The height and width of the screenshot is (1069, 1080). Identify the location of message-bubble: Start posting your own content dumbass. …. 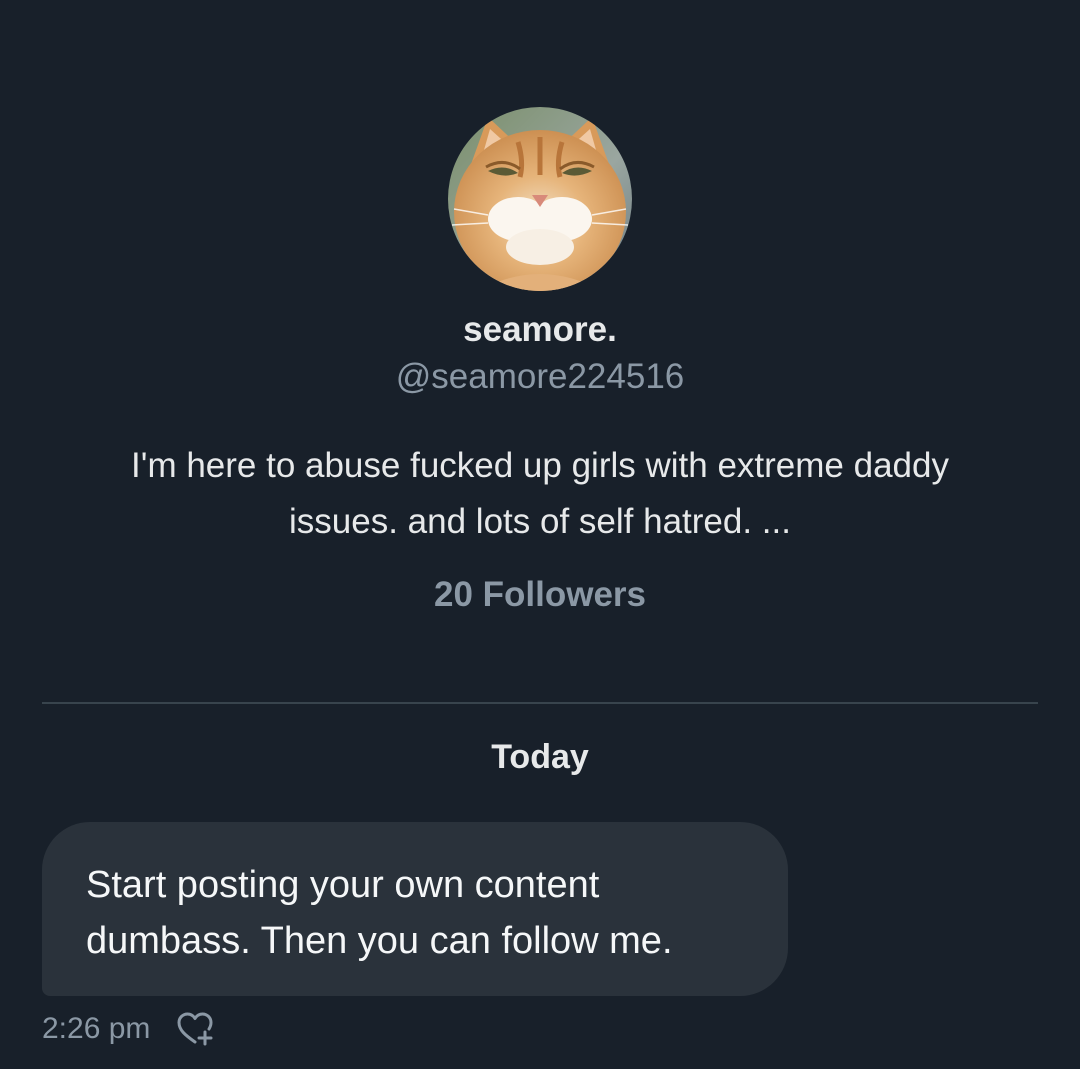
(415, 909).